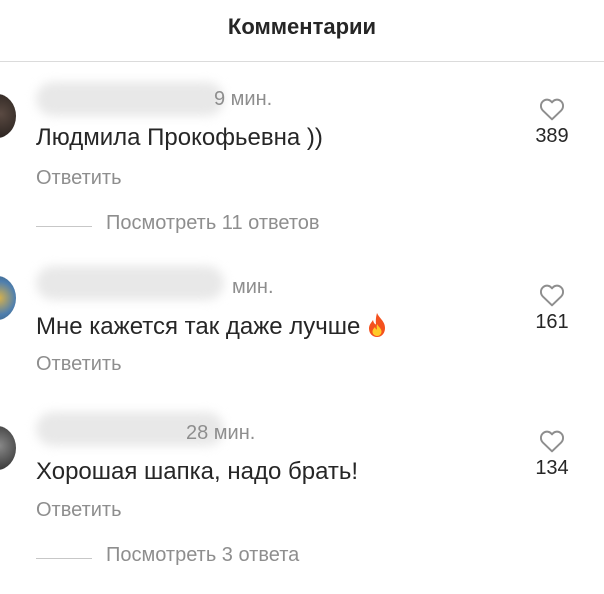 The image size is (604, 594). Describe the element at coordinates (243, 99) in the screenshot. I see `comment-time: 9 мин.` at that location.